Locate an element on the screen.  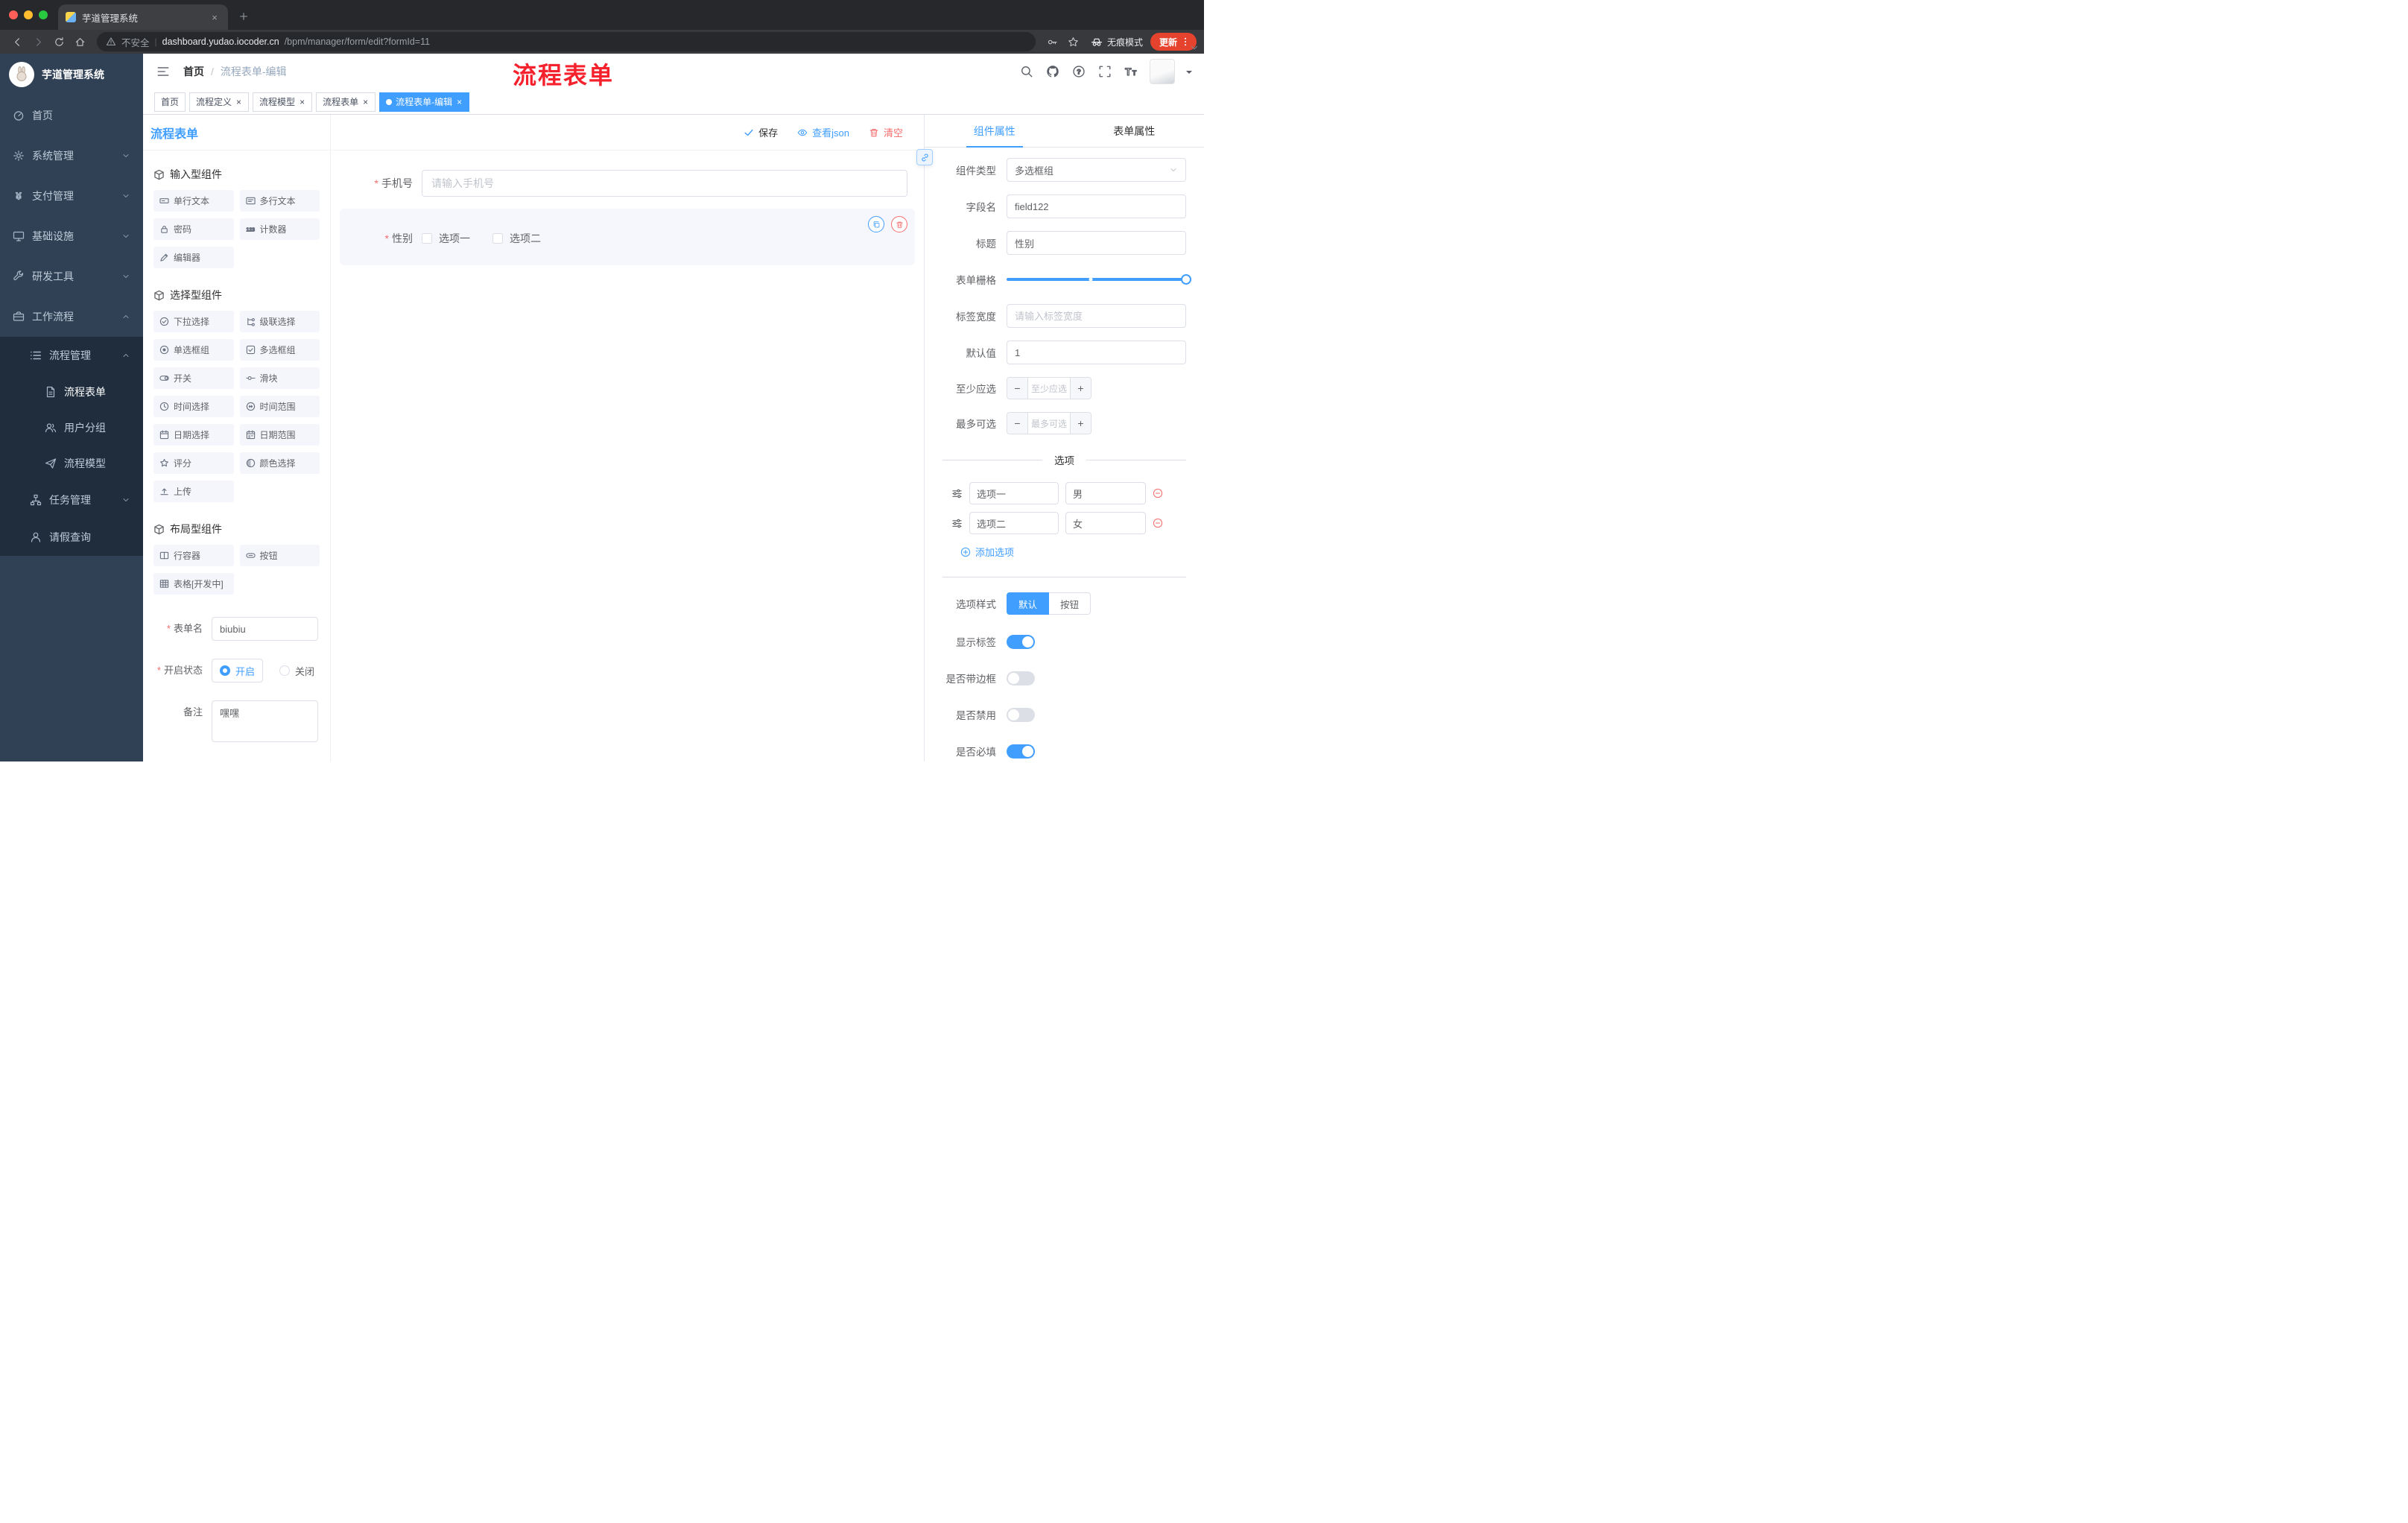
tab-close-icon: × is located at coordinates (215, 17).